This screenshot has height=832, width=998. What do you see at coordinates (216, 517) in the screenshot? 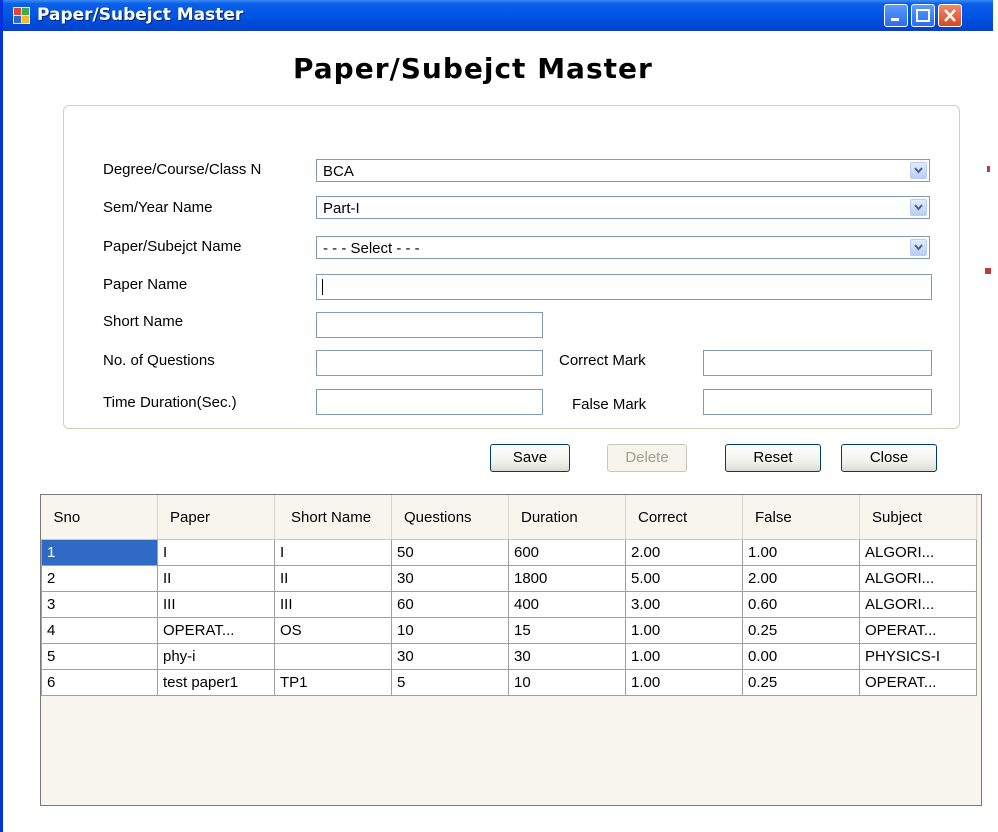
I see `column-header: Paper` at bounding box center [216, 517].